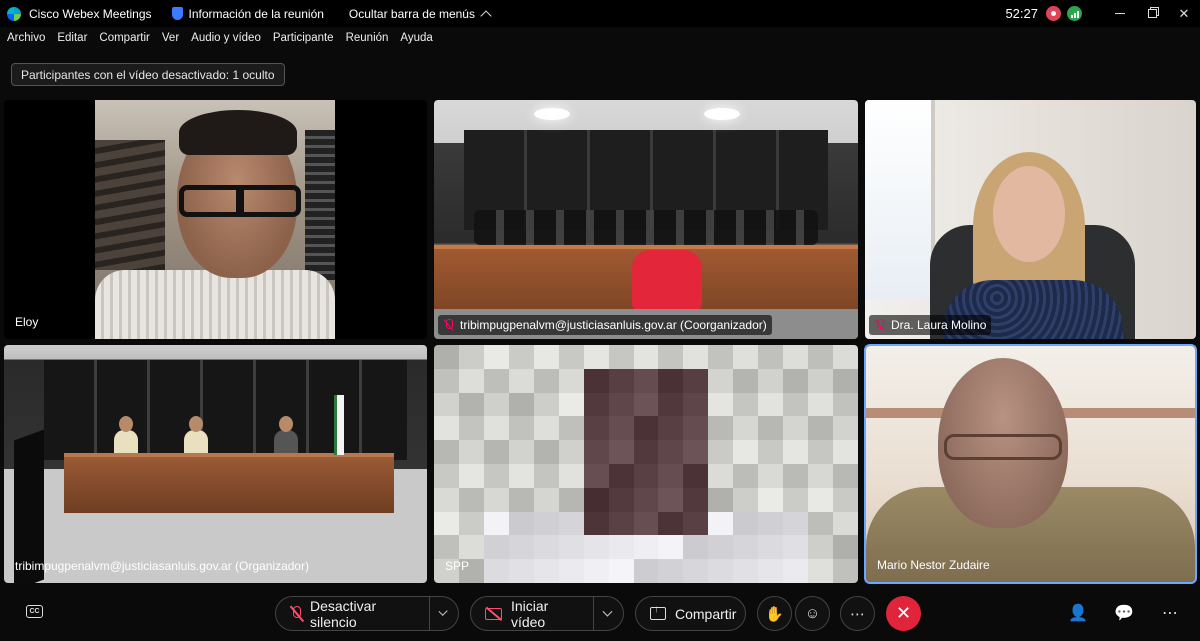 This screenshot has height=641, width=1200. I want to click on participant-name-label: Mario Nestor Zudaire, so click(933, 565).